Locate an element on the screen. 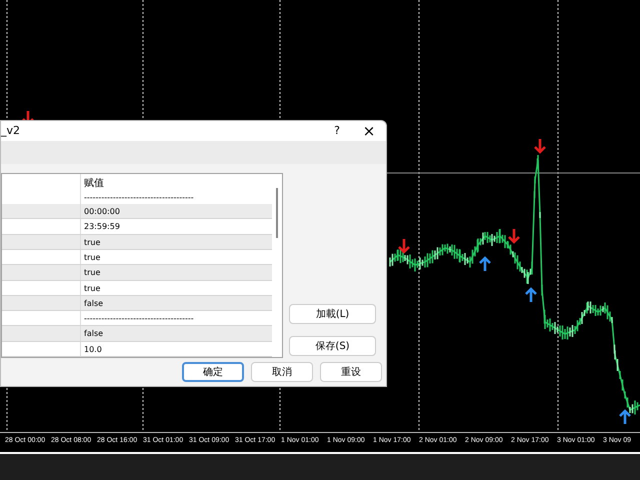 The width and height of the screenshot is (640, 480). dialog-button: 确定 is located at coordinates (213, 372).